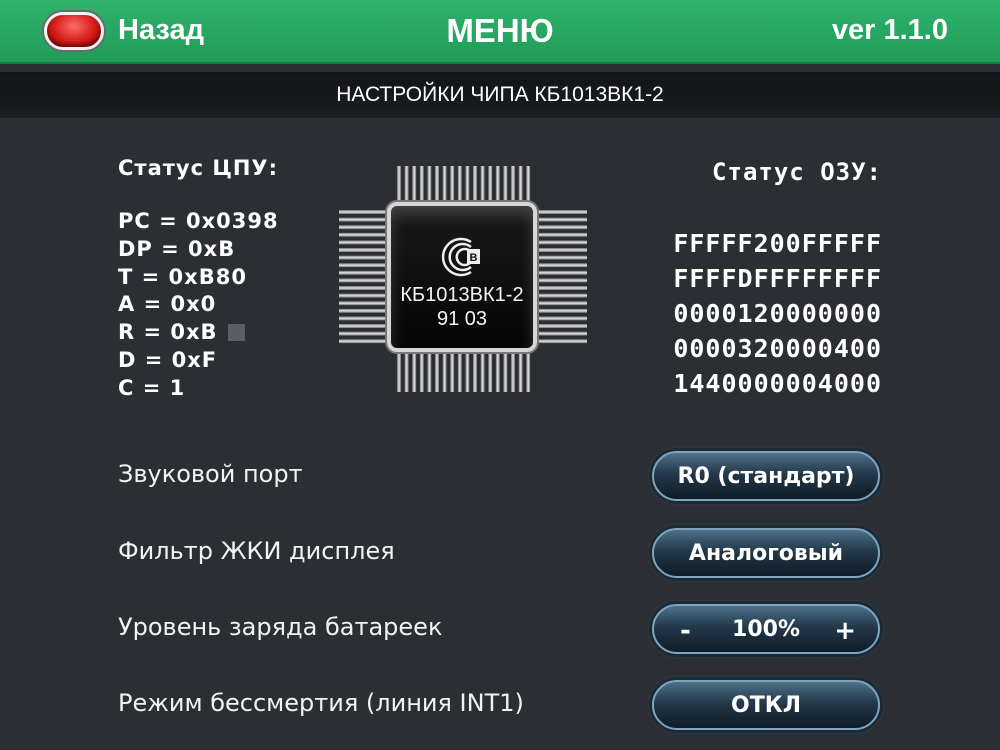 Image resolution: width=1000 pixels, height=750 pixels. What do you see at coordinates (321, 703) in the screenshot?
I see `immortality-mode-label: Режим бессмертия (линия INT1)` at bounding box center [321, 703].